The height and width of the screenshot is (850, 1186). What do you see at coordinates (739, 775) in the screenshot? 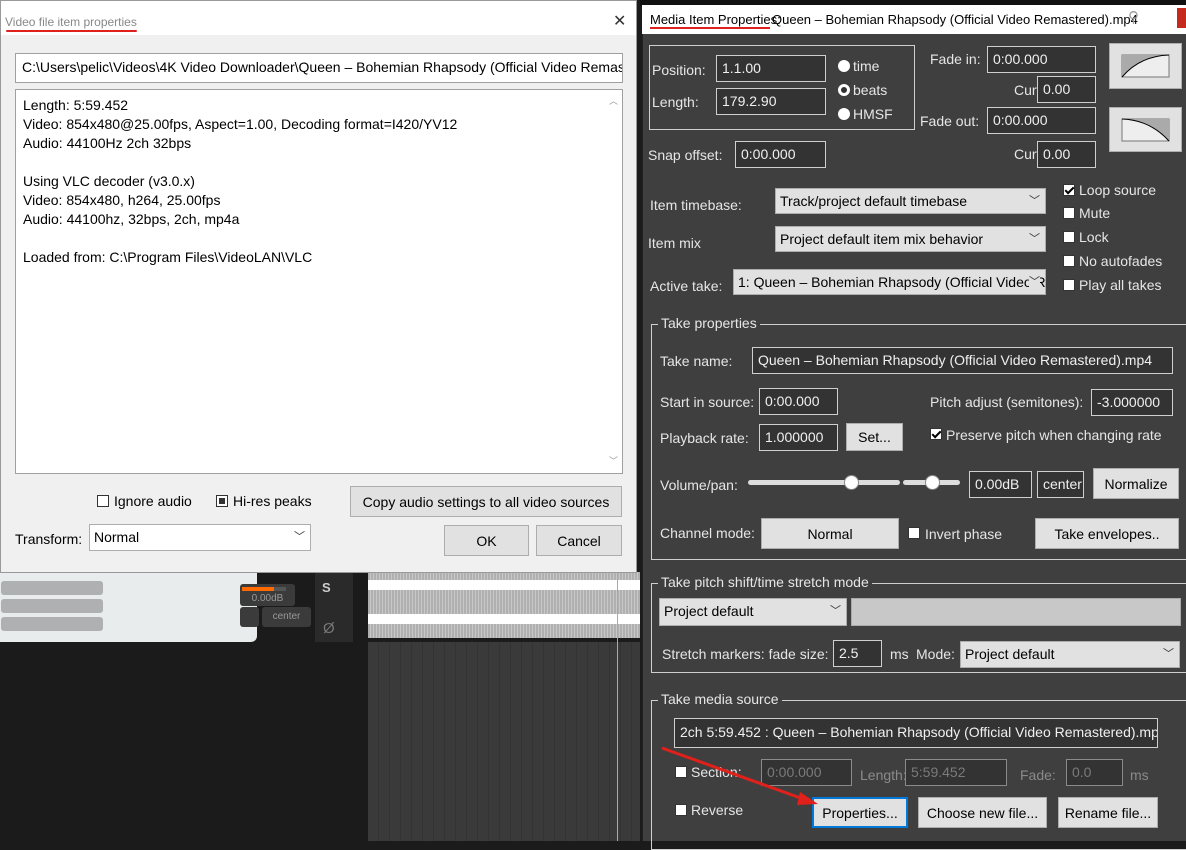
I see `annotation-arrow` at bounding box center [739, 775].